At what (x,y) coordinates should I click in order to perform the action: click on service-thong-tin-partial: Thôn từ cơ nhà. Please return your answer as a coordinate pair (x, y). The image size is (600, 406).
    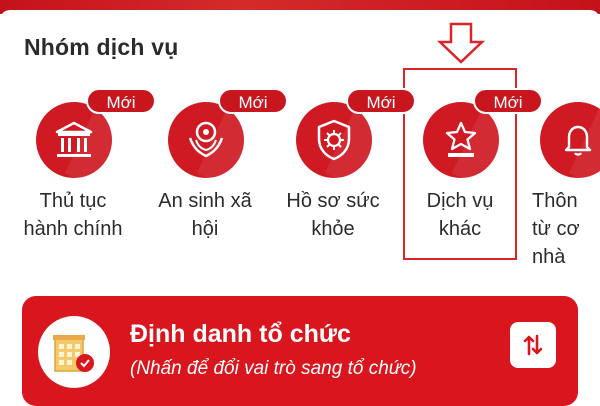
    Looking at the image, I should click on (553, 178).